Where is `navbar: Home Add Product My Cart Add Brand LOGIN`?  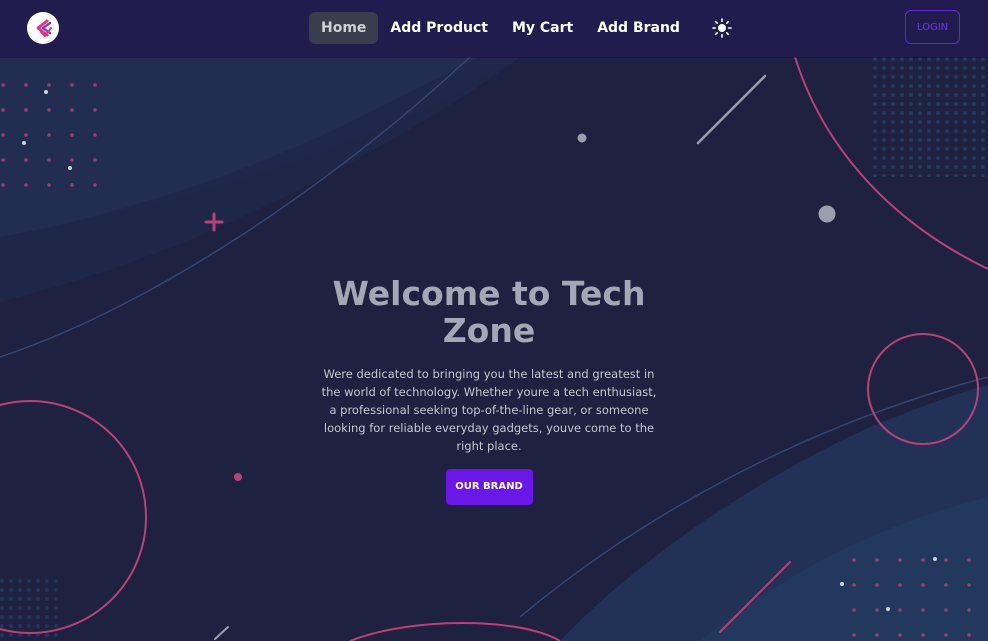
navbar: Home Add Product My Cart Add Brand LOGIN is located at coordinates (494, 28).